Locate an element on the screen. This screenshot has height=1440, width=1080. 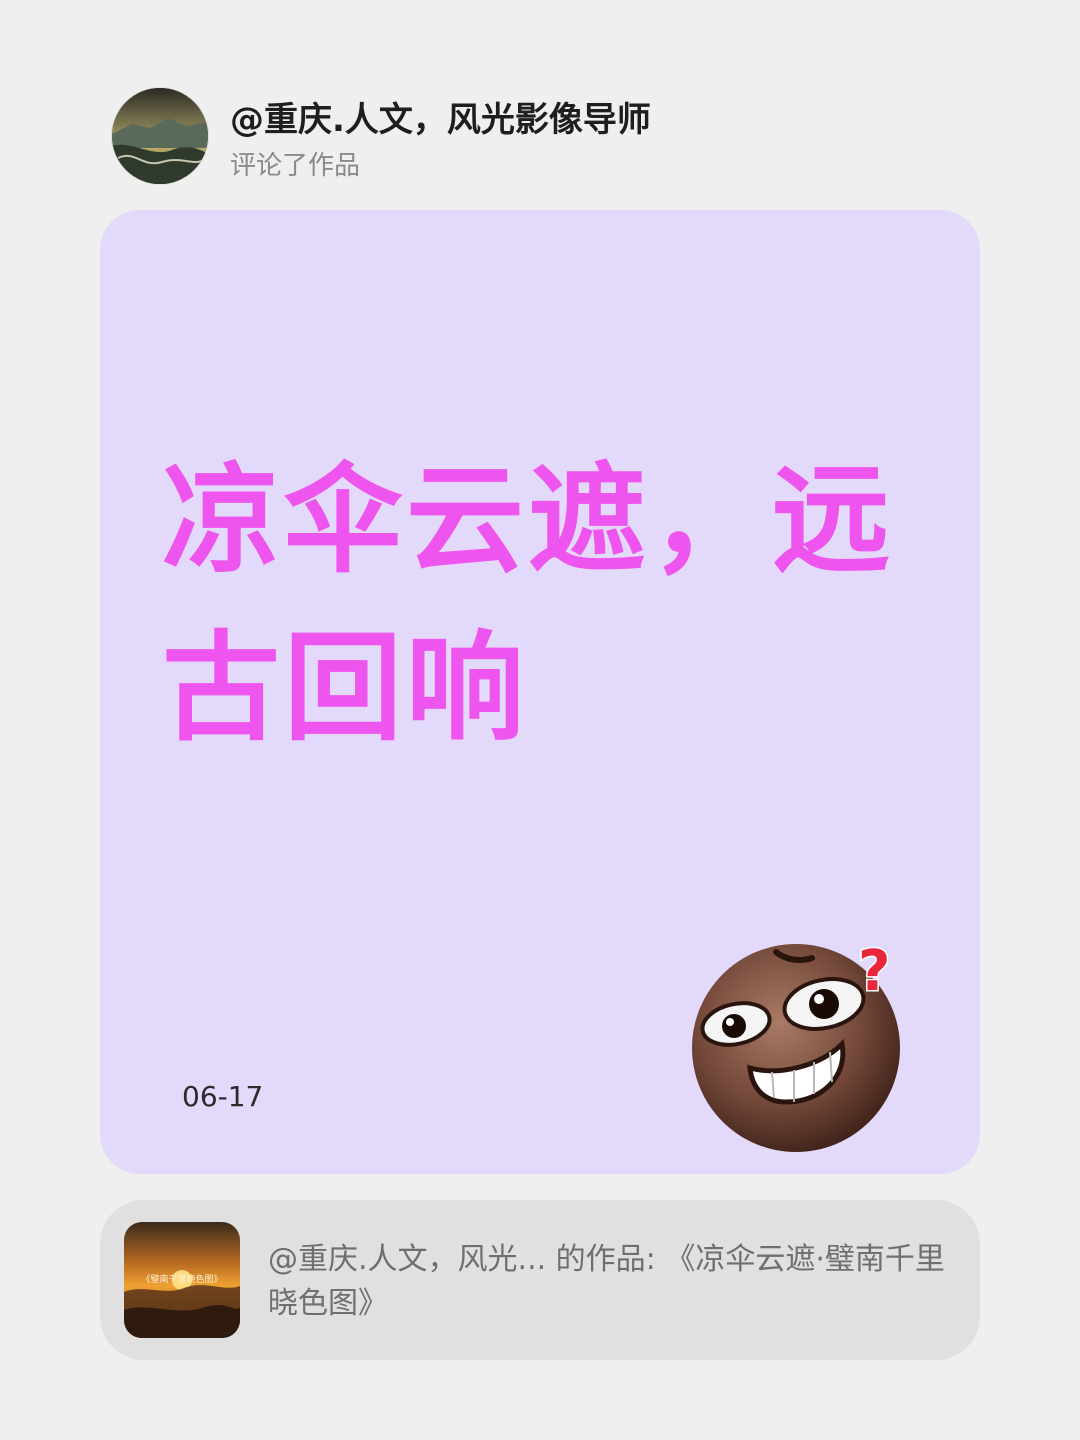
work-thumbnail: 《璧南千里晓色图》 is located at coordinates (182, 1280).